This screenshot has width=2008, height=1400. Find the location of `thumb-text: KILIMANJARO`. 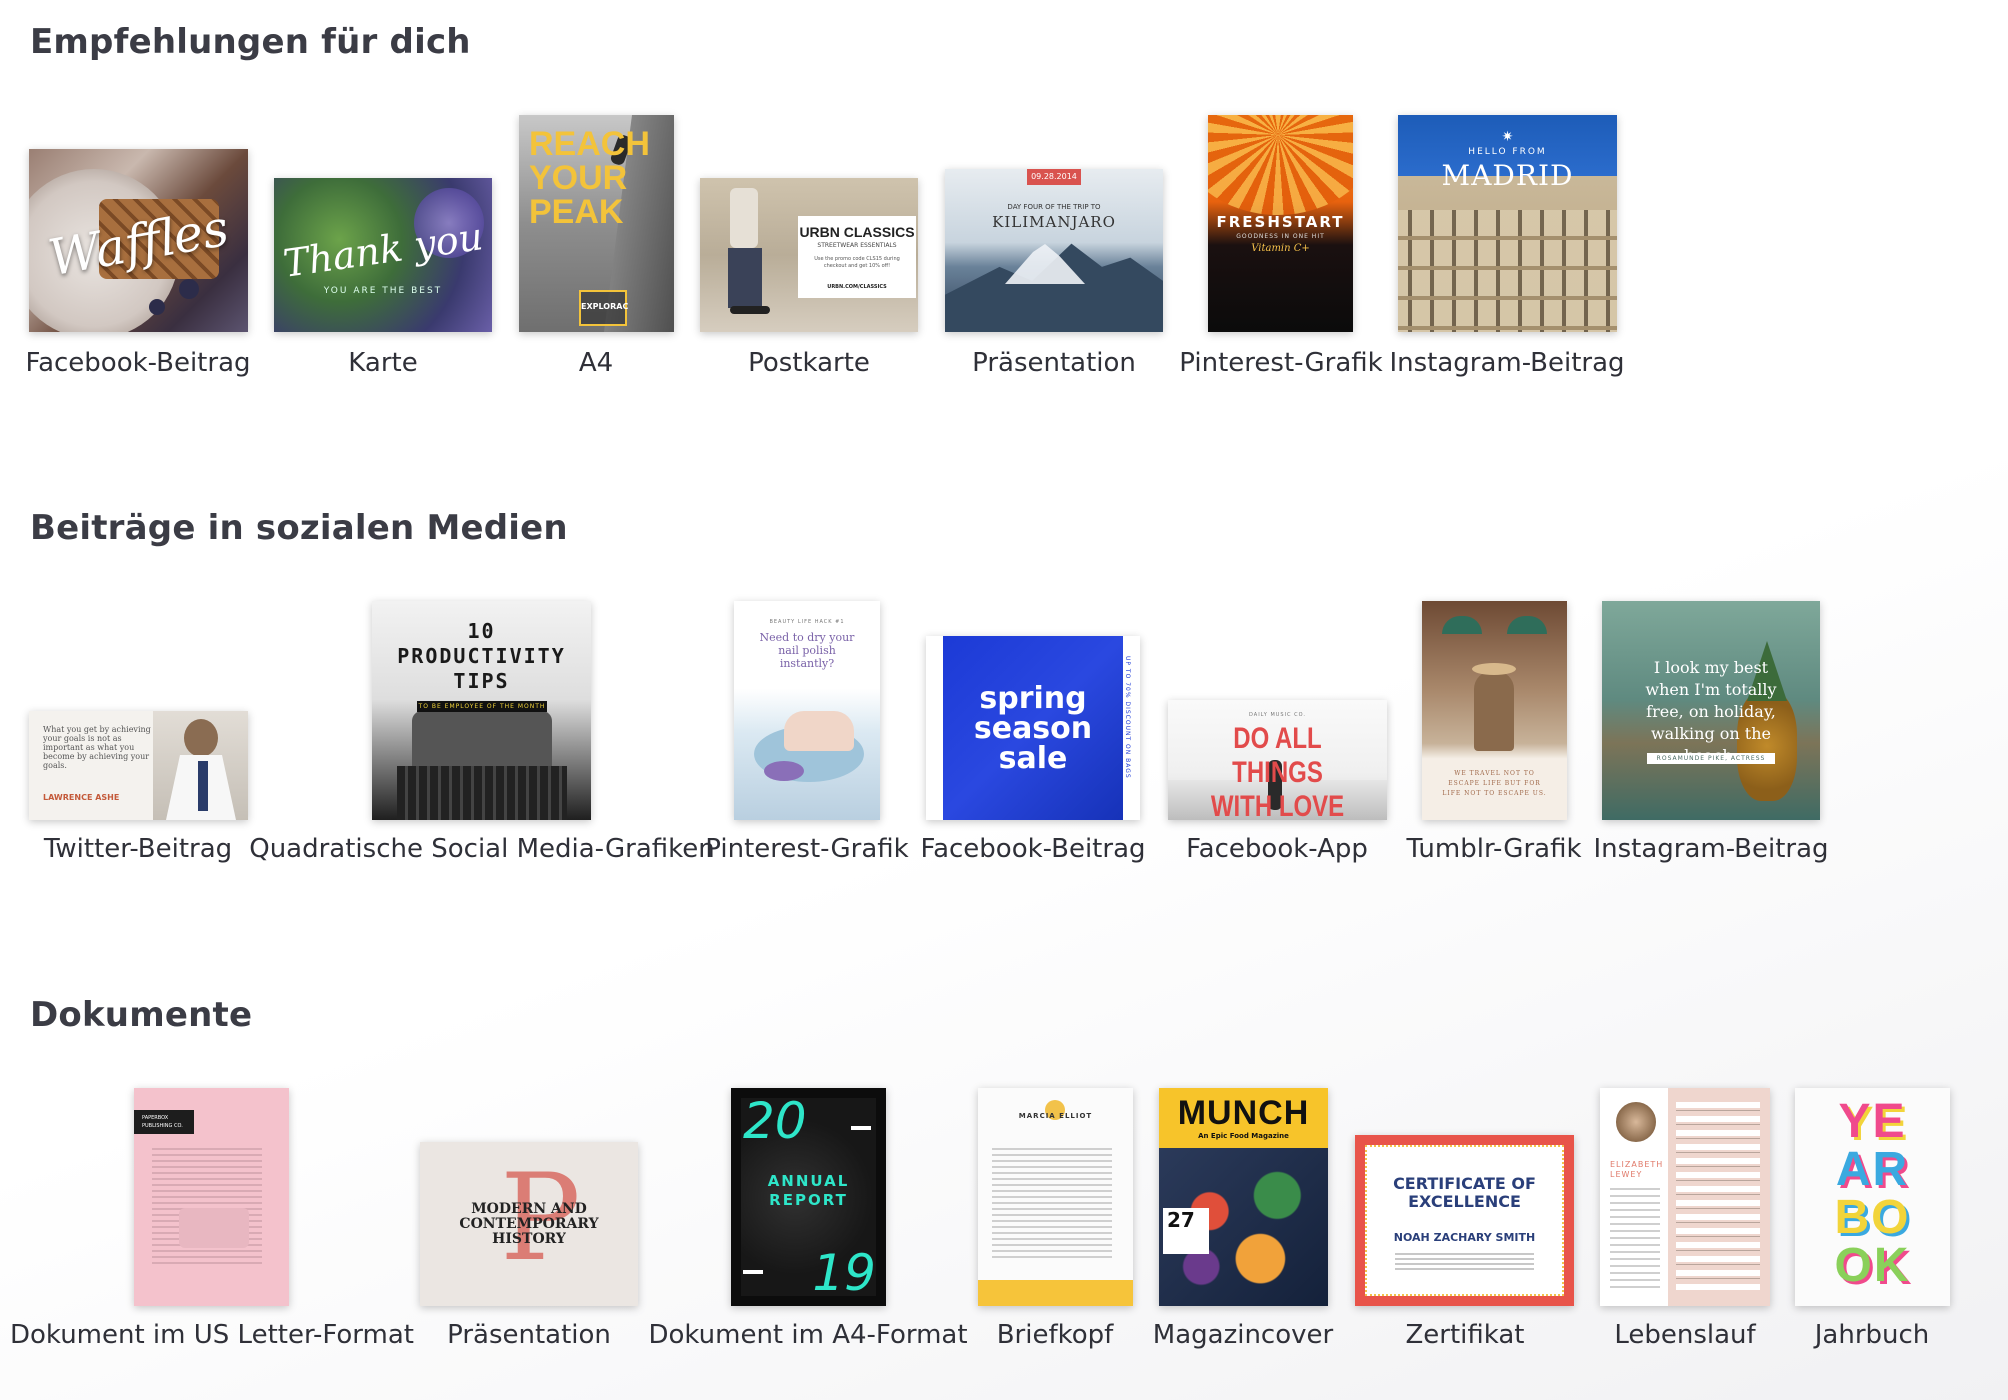

thumb-text: KILIMANJARO is located at coordinates (1054, 222).